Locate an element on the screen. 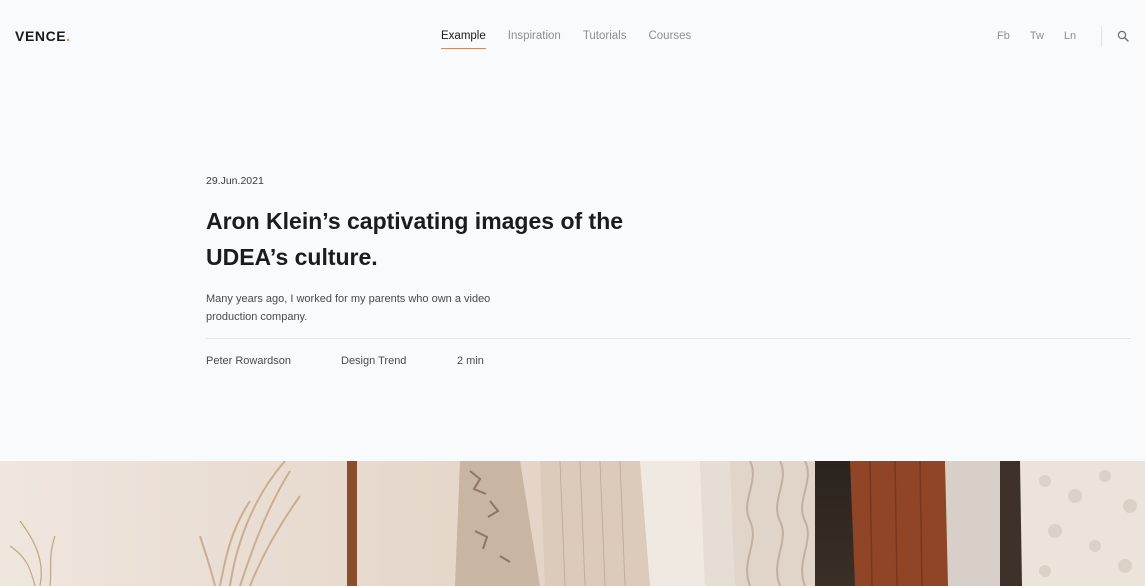  divider is located at coordinates (668, 338).